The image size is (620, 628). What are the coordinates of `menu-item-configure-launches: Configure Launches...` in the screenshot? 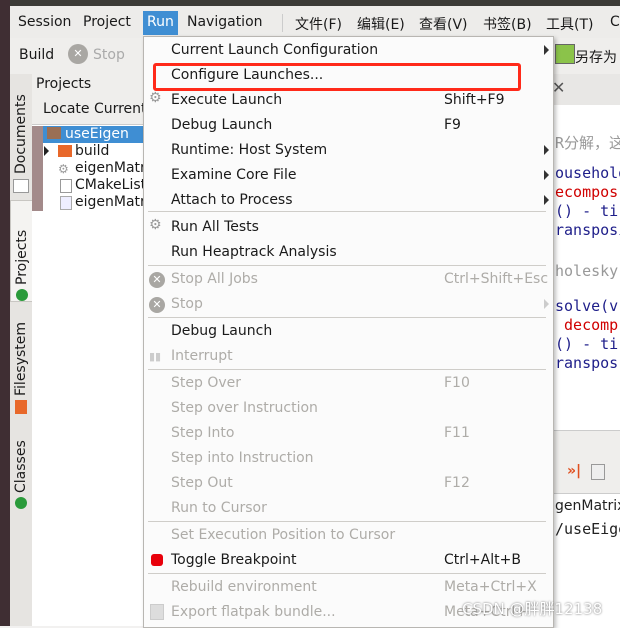 It's located at (348, 77).